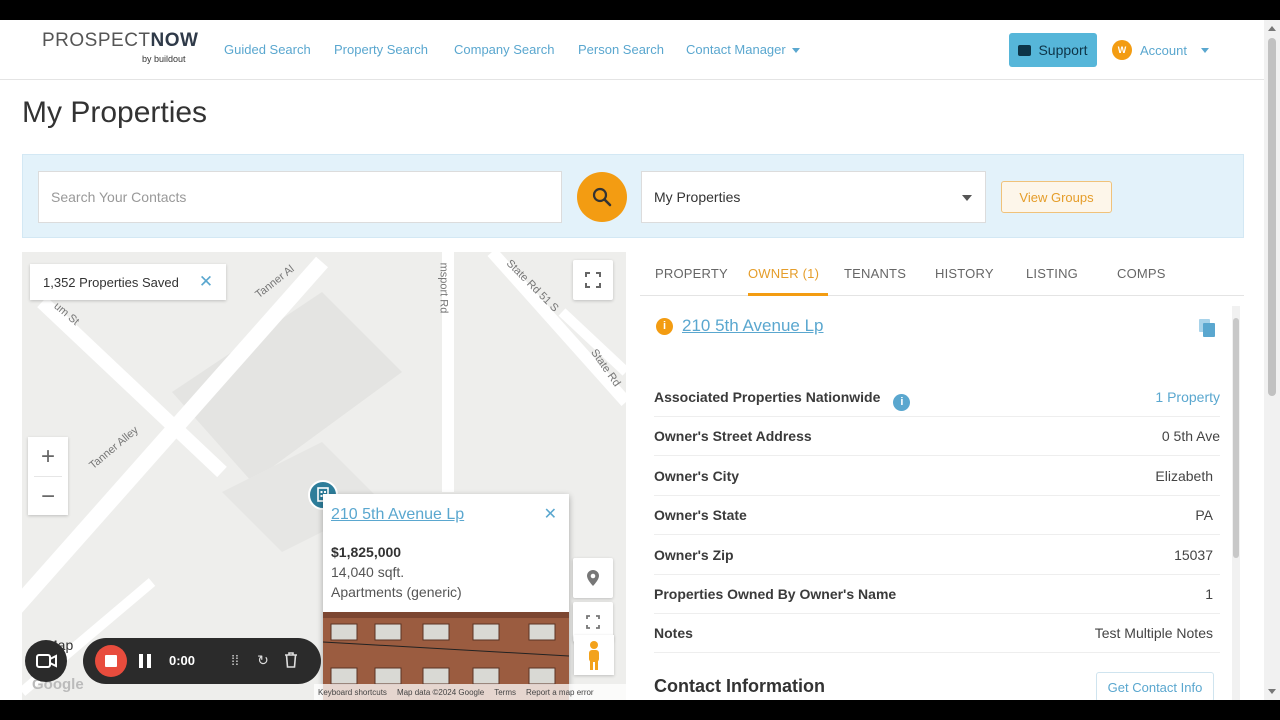  I want to click on detail-row-city: Owner's City Elizabeth, so click(937, 476).